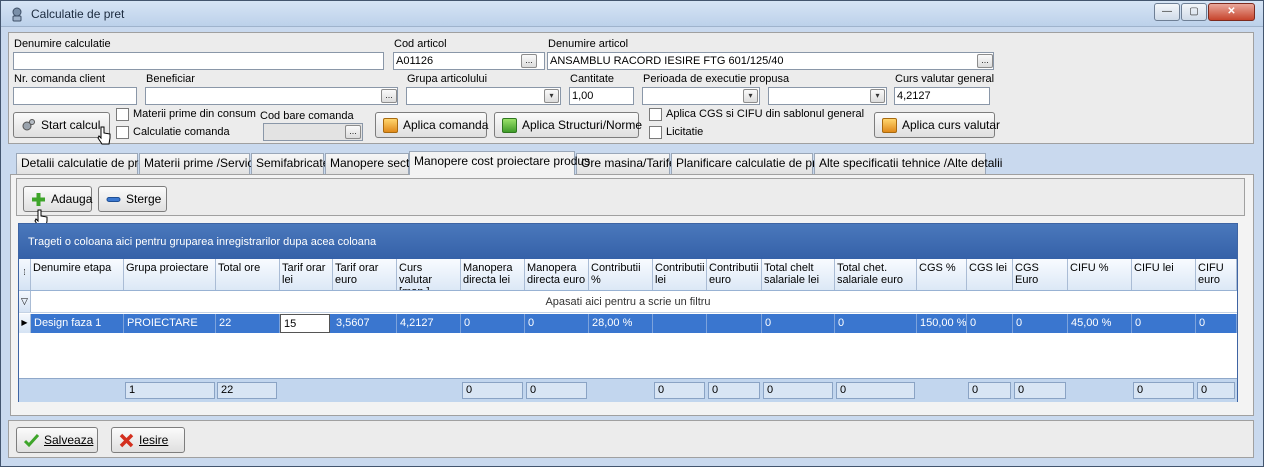  What do you see at coordinates (306, 274) in the screenshot?
I see `column-header: Tarif orar lei` at bounding box center [306, 274].